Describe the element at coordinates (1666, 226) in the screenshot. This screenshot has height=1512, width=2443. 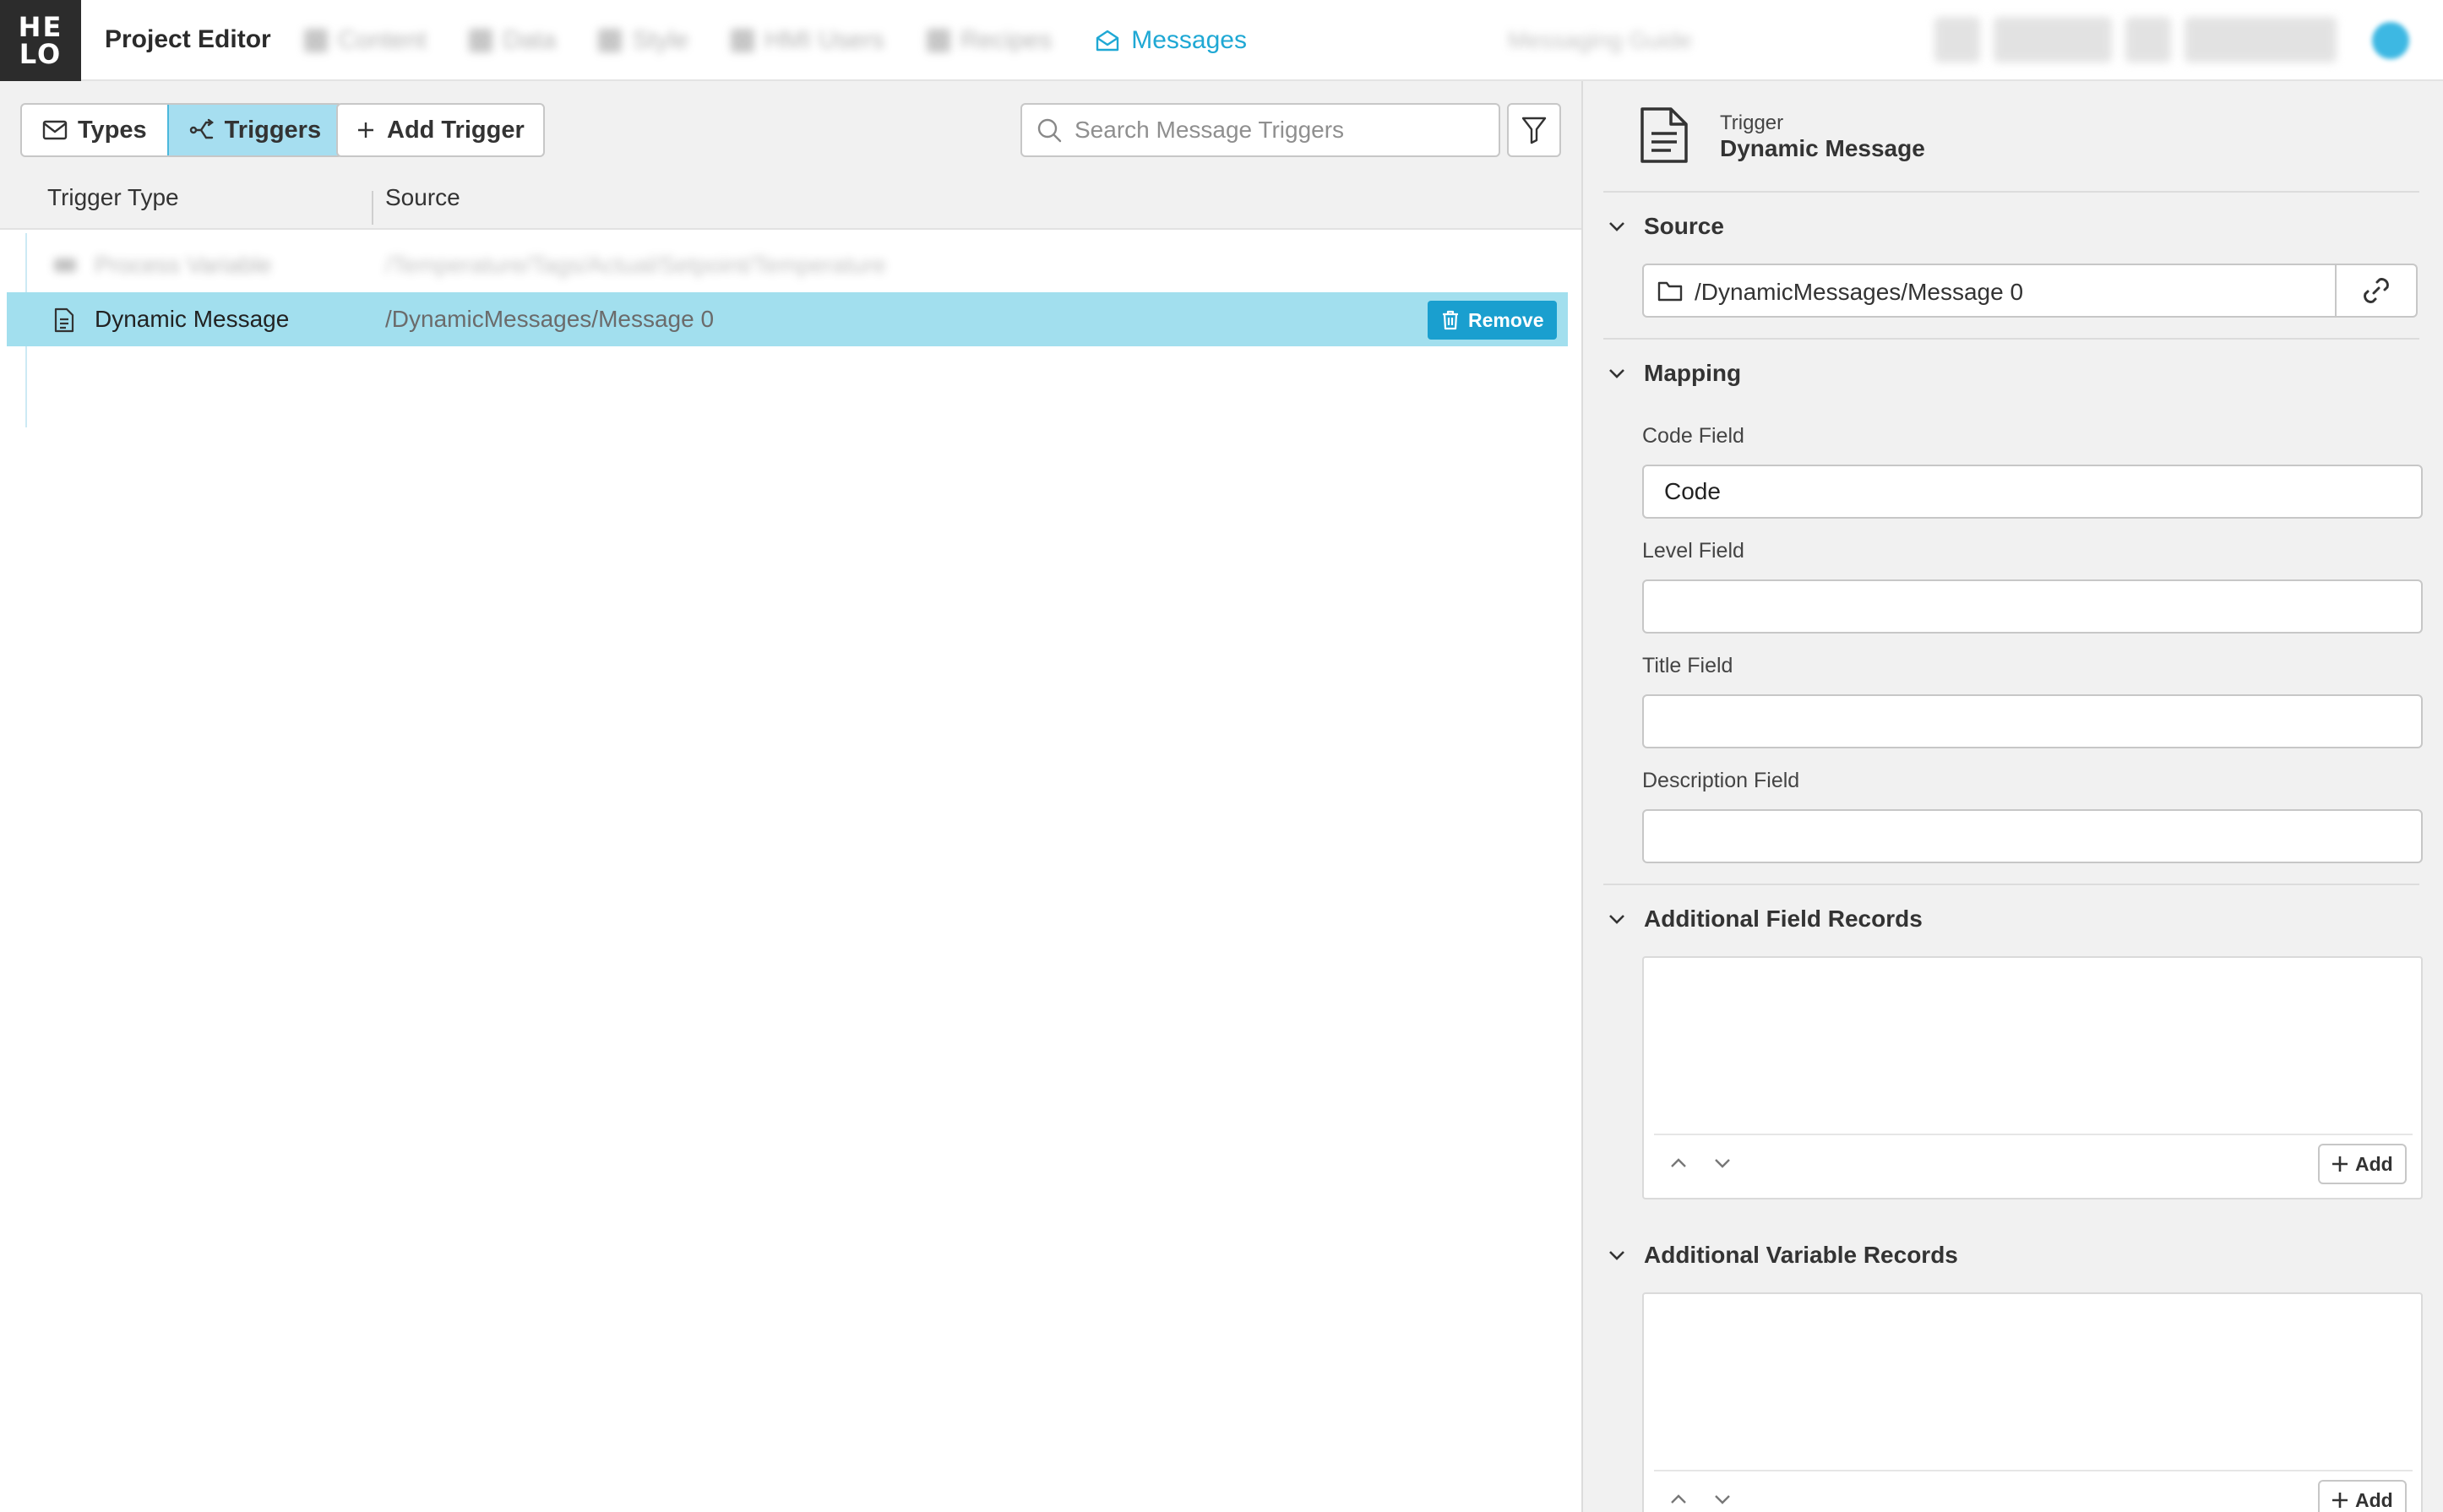
I see `section-source-toggle: Source` at that location.